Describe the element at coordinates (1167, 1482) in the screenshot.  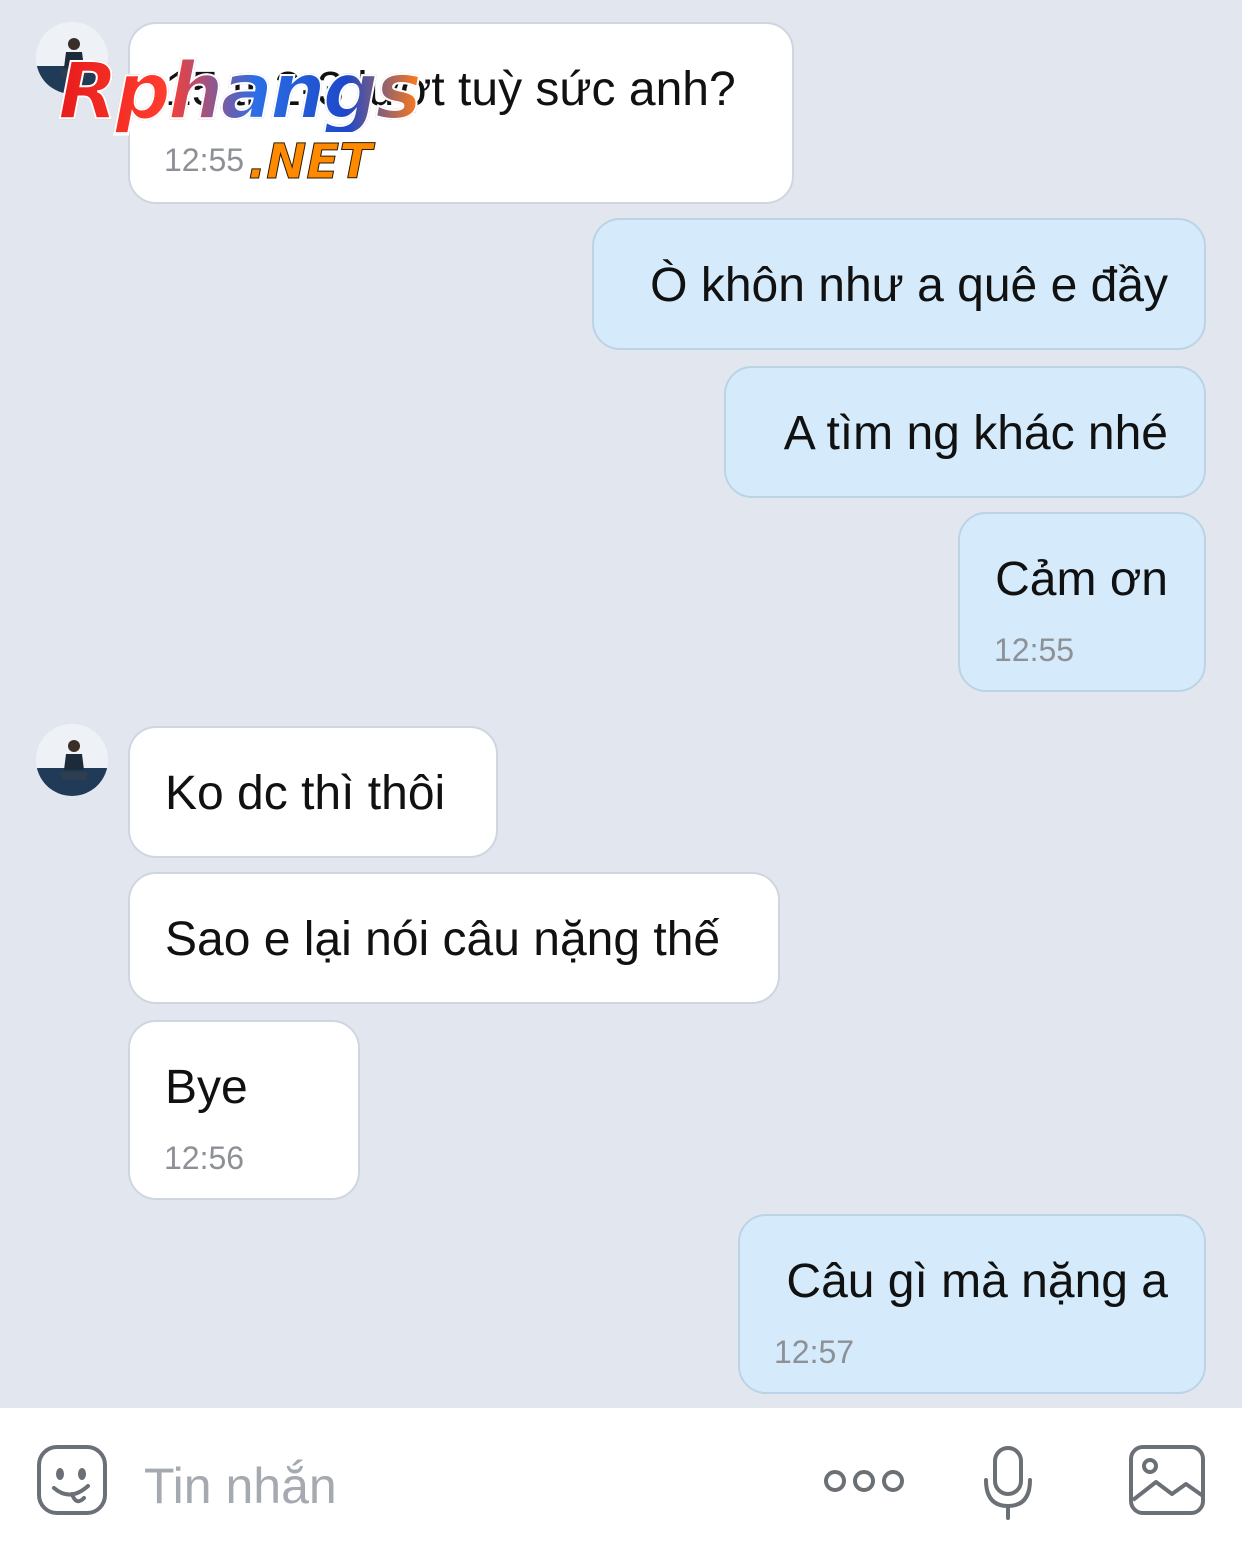
I see `image-icon` at that location.